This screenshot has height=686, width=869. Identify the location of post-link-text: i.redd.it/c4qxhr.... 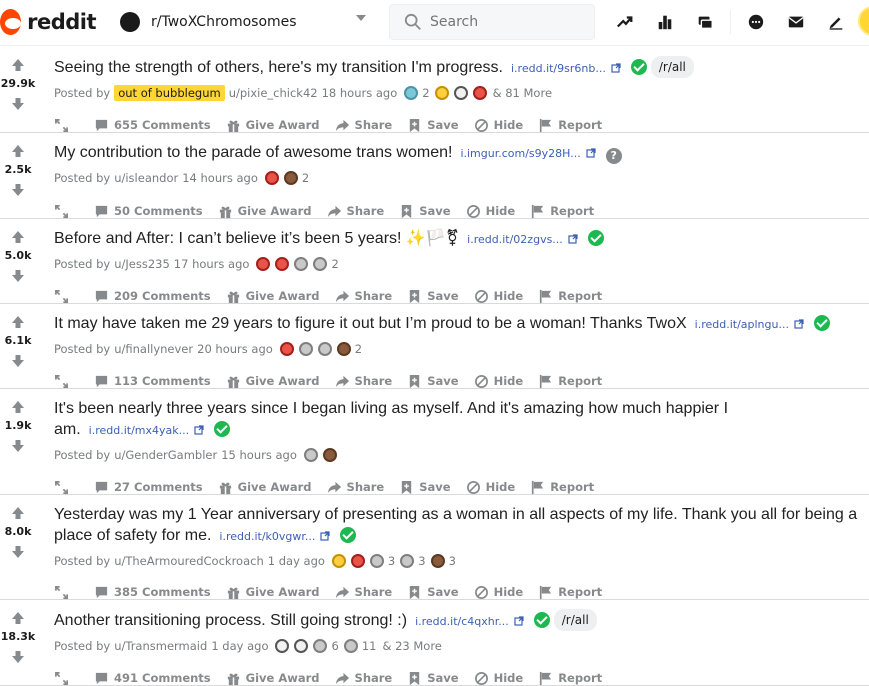
(462, 621).